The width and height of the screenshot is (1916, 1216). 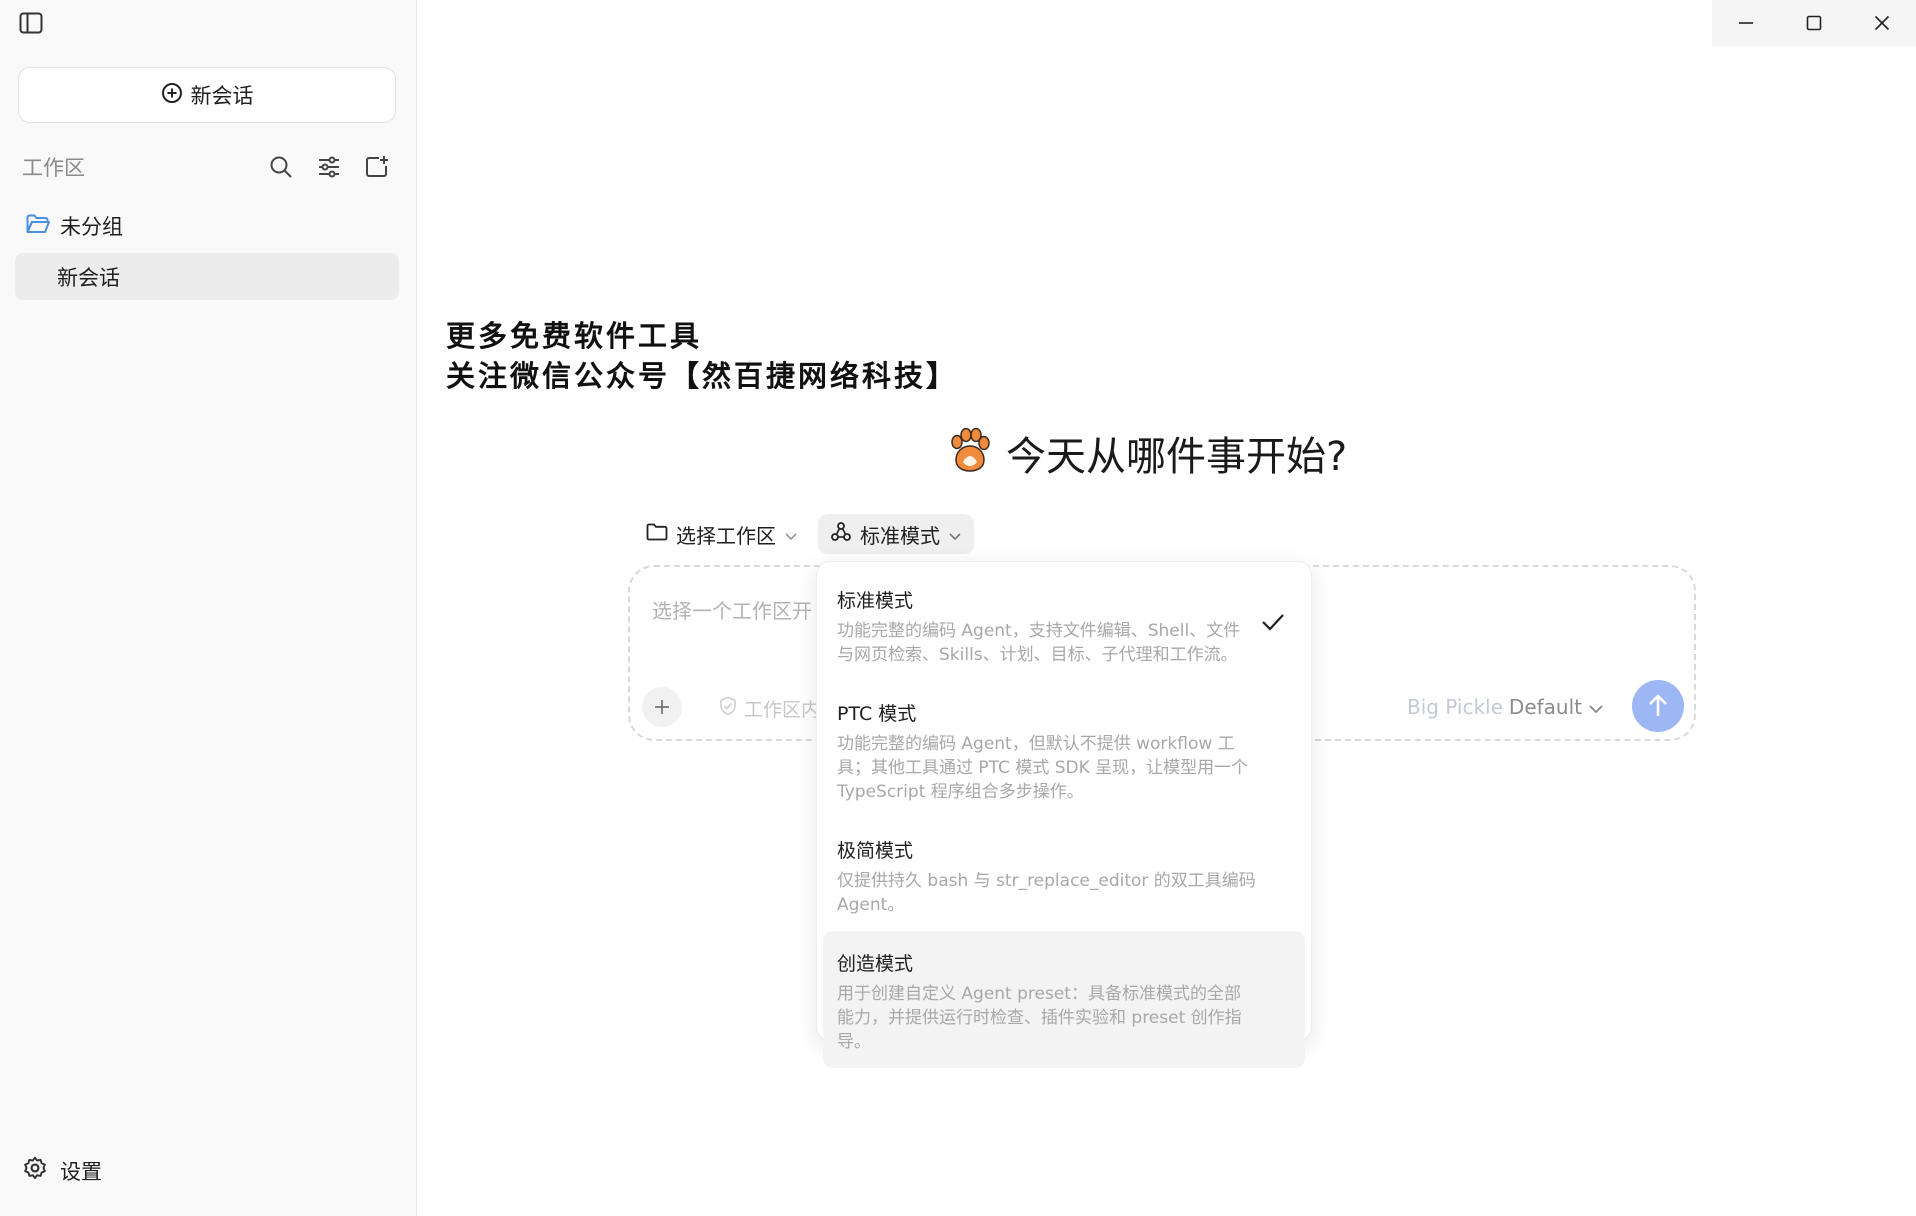 I want to click on gear-icon, so click(x=35, y=1170).